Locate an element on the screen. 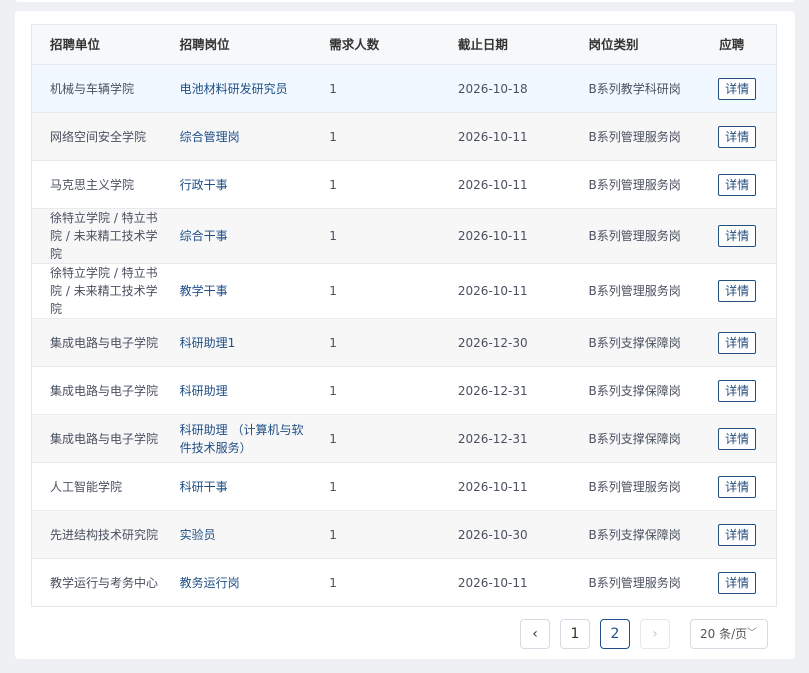 Image resolution: width=809 pixels, height=673 pixels. table-row: 人工智能学院 科研干事 1 2026-10-11 B系列管理服务岗 详情 is located at coordinates (404, 487).